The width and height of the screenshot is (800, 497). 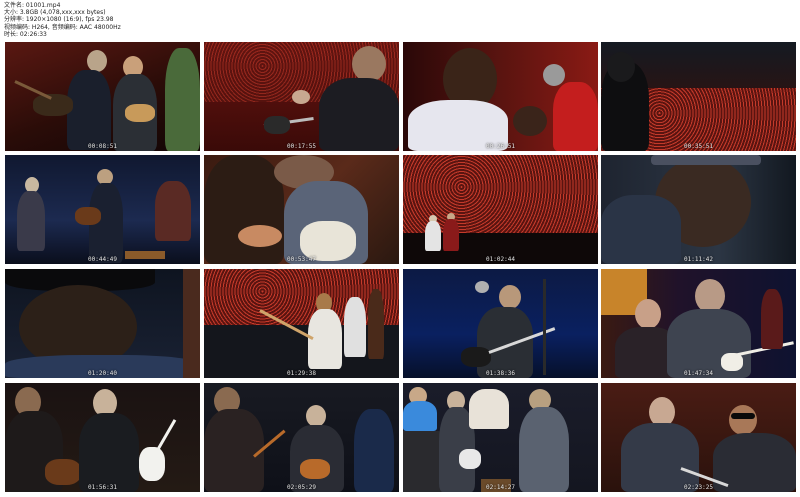 What do you see at coordinates (102, 259) in the screenshot?
I see `timestamp-label: 00:44:49` at bounding box center [102, 259].